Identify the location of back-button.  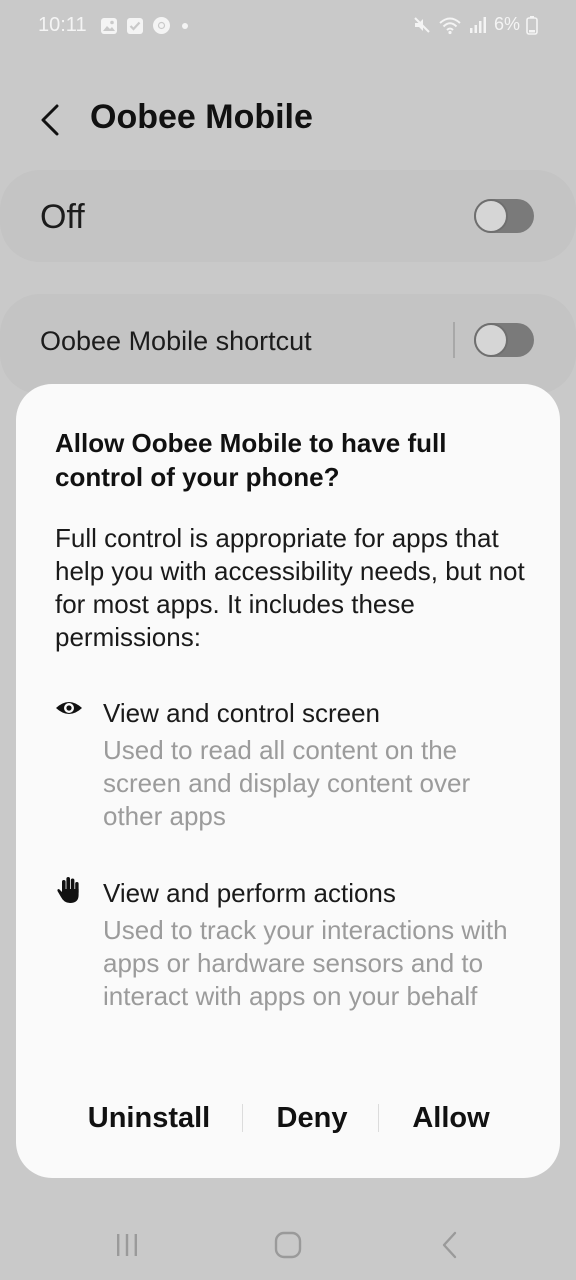
(50, 120).